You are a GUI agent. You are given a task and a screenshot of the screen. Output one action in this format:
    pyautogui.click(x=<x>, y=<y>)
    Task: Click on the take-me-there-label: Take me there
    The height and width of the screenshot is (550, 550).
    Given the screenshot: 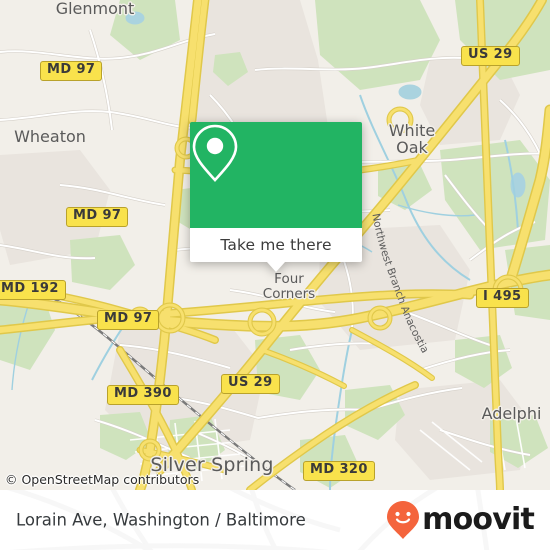 What is the action you would take?
    pyautogui.click(x=276, y=245)
    